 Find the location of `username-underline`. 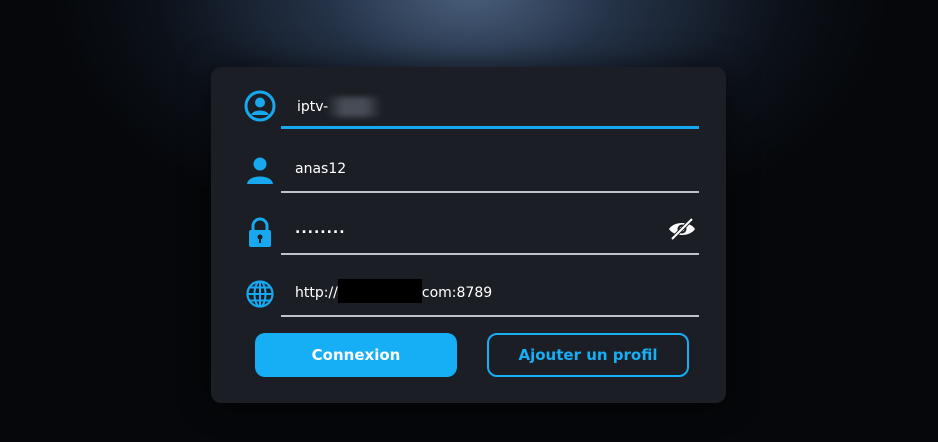

username-underline is located at coordinates (490, 192).